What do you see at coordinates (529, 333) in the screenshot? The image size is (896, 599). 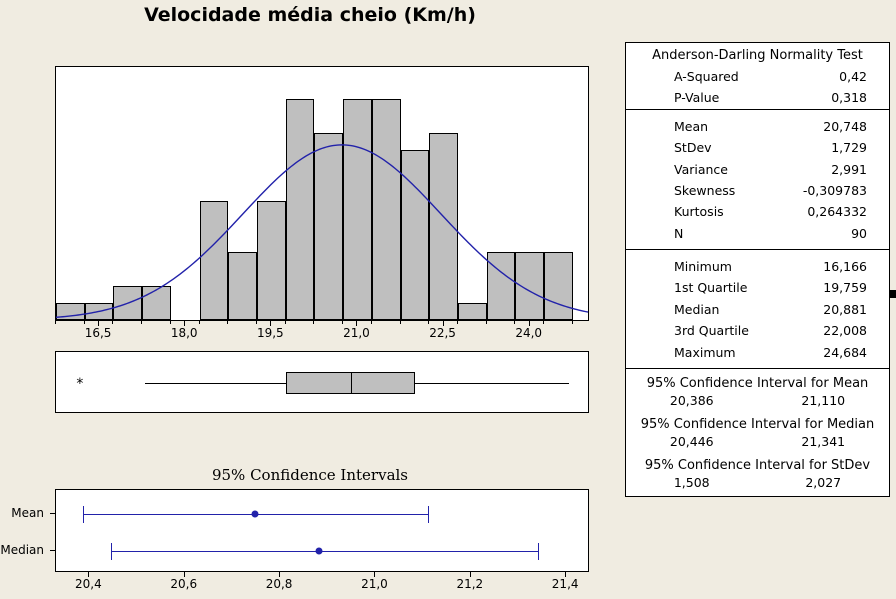 I see `axis-tick-label: 24,0` at bounding box center [529, 333].